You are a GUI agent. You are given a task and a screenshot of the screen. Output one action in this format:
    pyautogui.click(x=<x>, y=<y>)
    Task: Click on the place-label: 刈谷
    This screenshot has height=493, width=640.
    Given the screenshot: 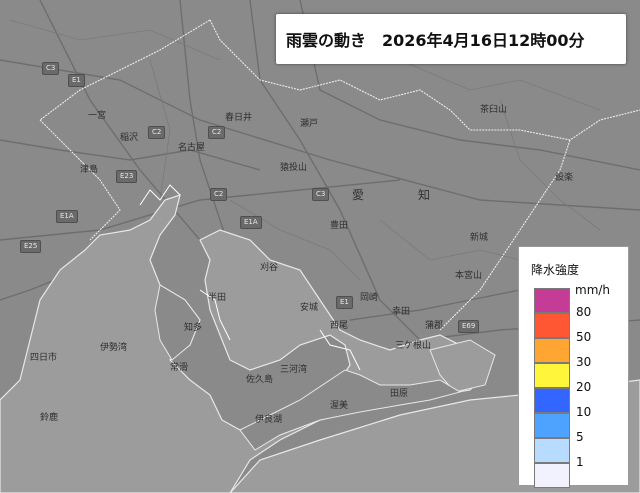 What is the action you would take?
    pyautogui.click(x=269, y=268)
    